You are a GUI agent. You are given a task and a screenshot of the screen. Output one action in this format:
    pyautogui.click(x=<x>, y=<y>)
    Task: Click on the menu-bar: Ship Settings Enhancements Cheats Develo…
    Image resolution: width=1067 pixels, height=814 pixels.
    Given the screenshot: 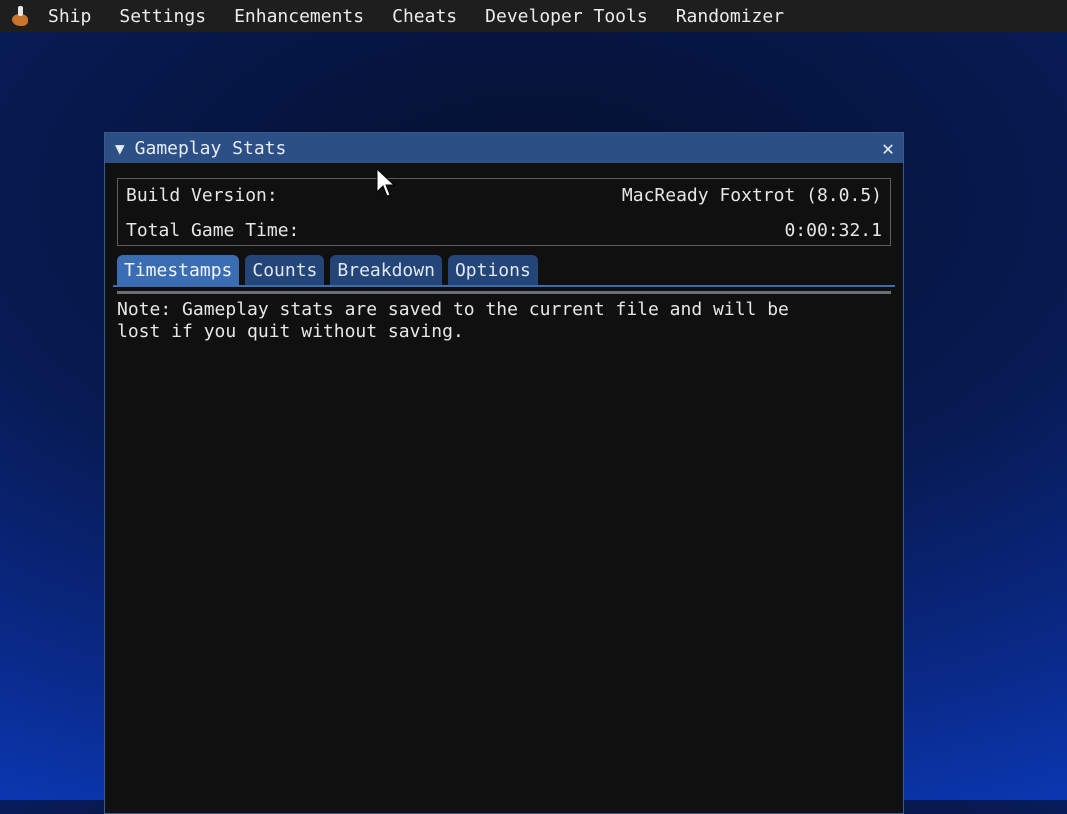 What is the action you would take?
    pyautogui.click(x=533, y=16)
    